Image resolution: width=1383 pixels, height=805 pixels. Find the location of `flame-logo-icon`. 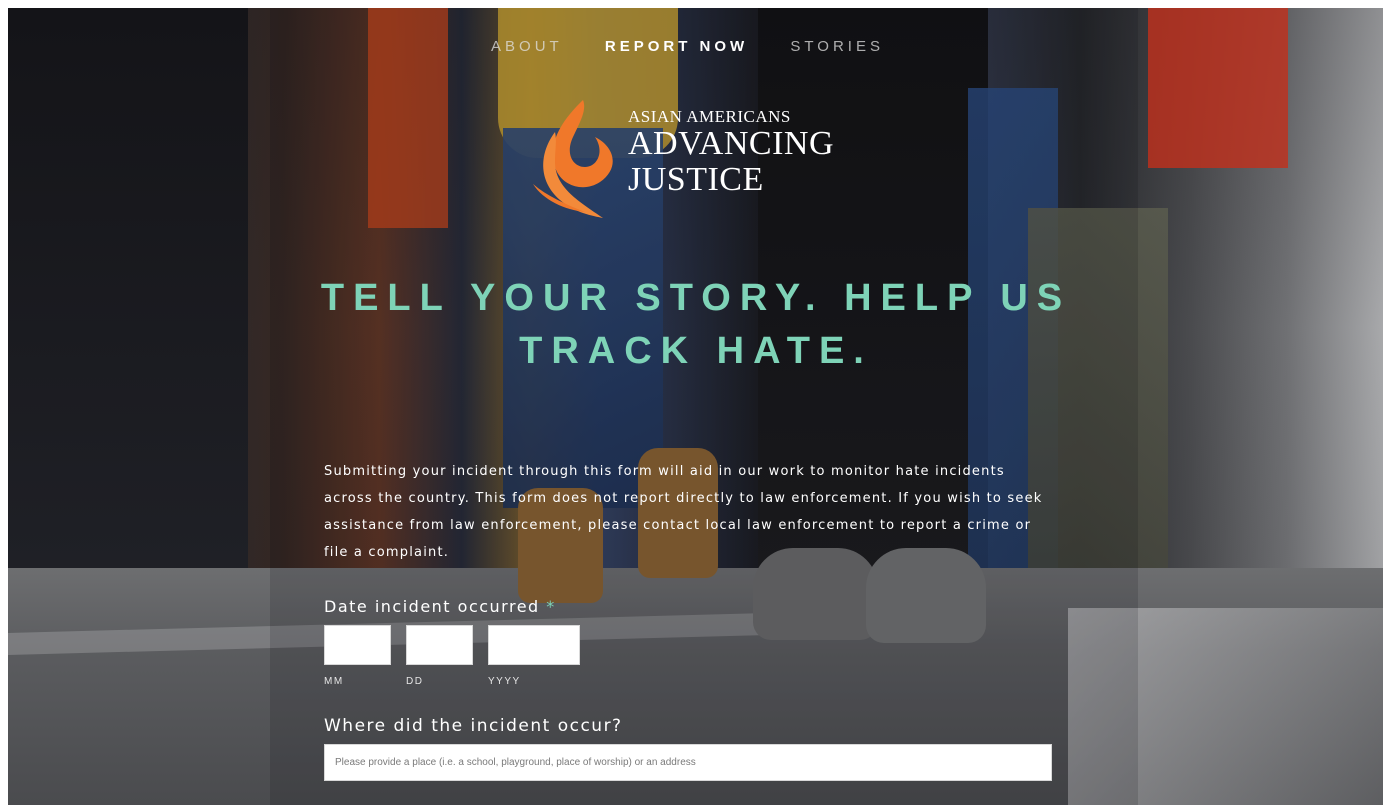

flame-logo-icon is located at coordinates (573, 159).